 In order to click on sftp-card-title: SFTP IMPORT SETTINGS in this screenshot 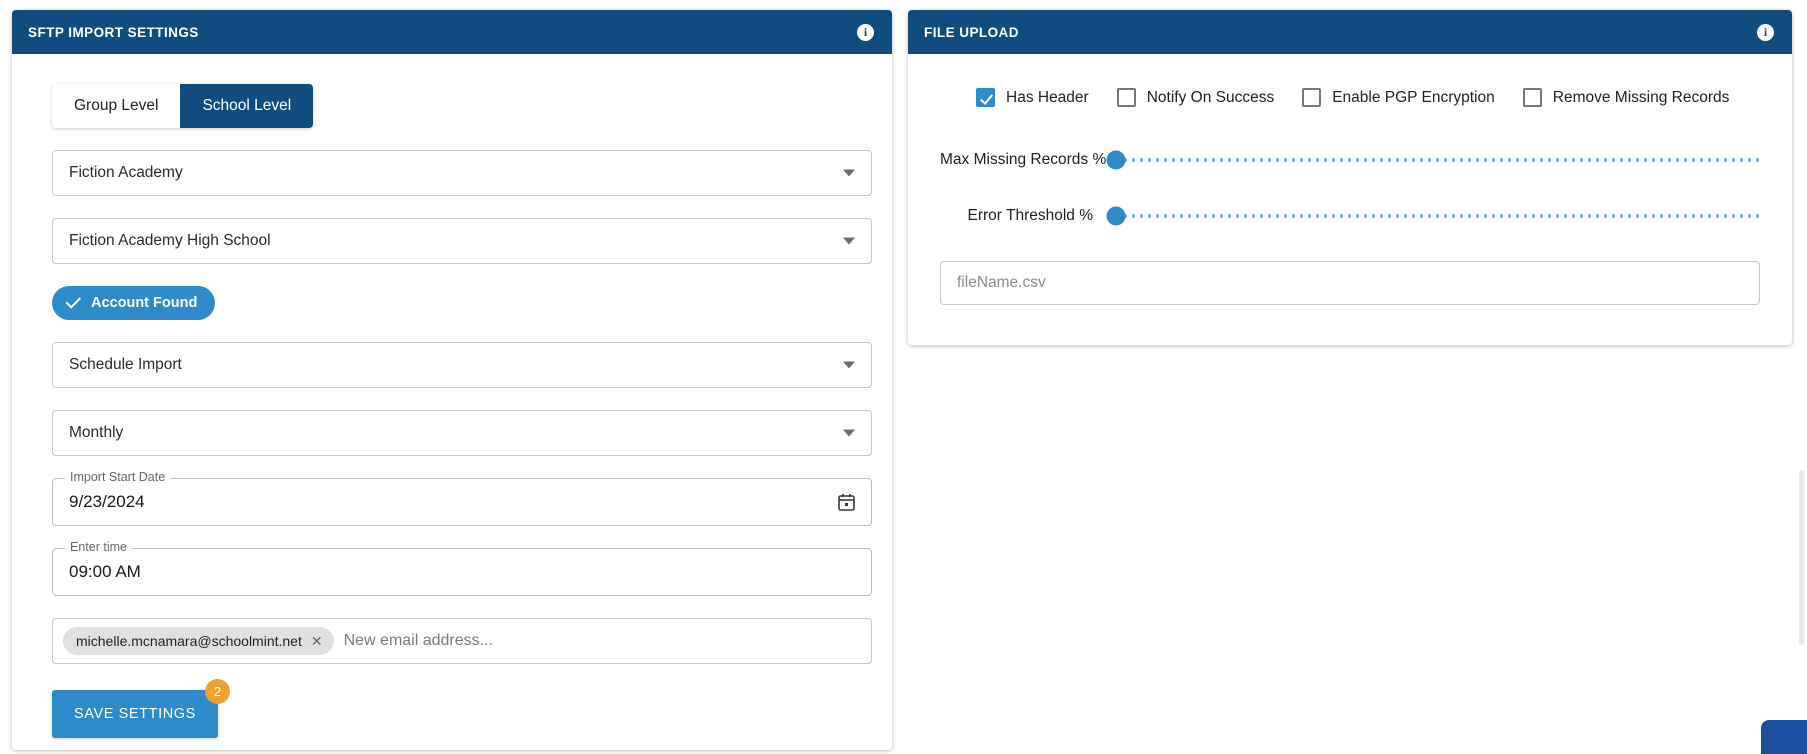, I will do `click(113, 32)`.